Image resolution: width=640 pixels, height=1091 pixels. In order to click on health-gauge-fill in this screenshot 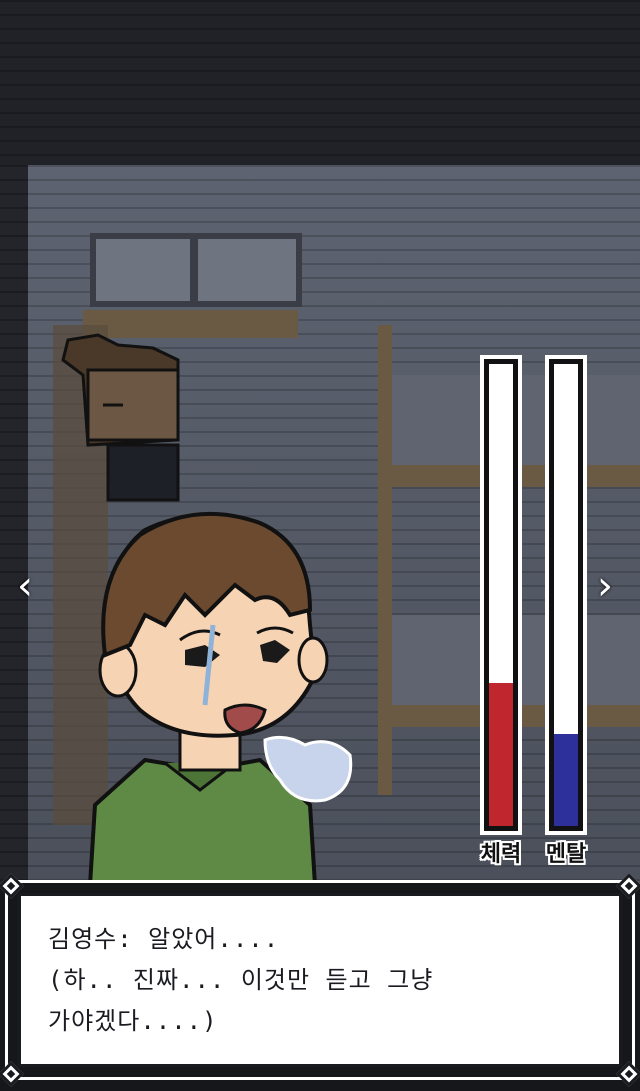, I will do `click(501, 754)`.